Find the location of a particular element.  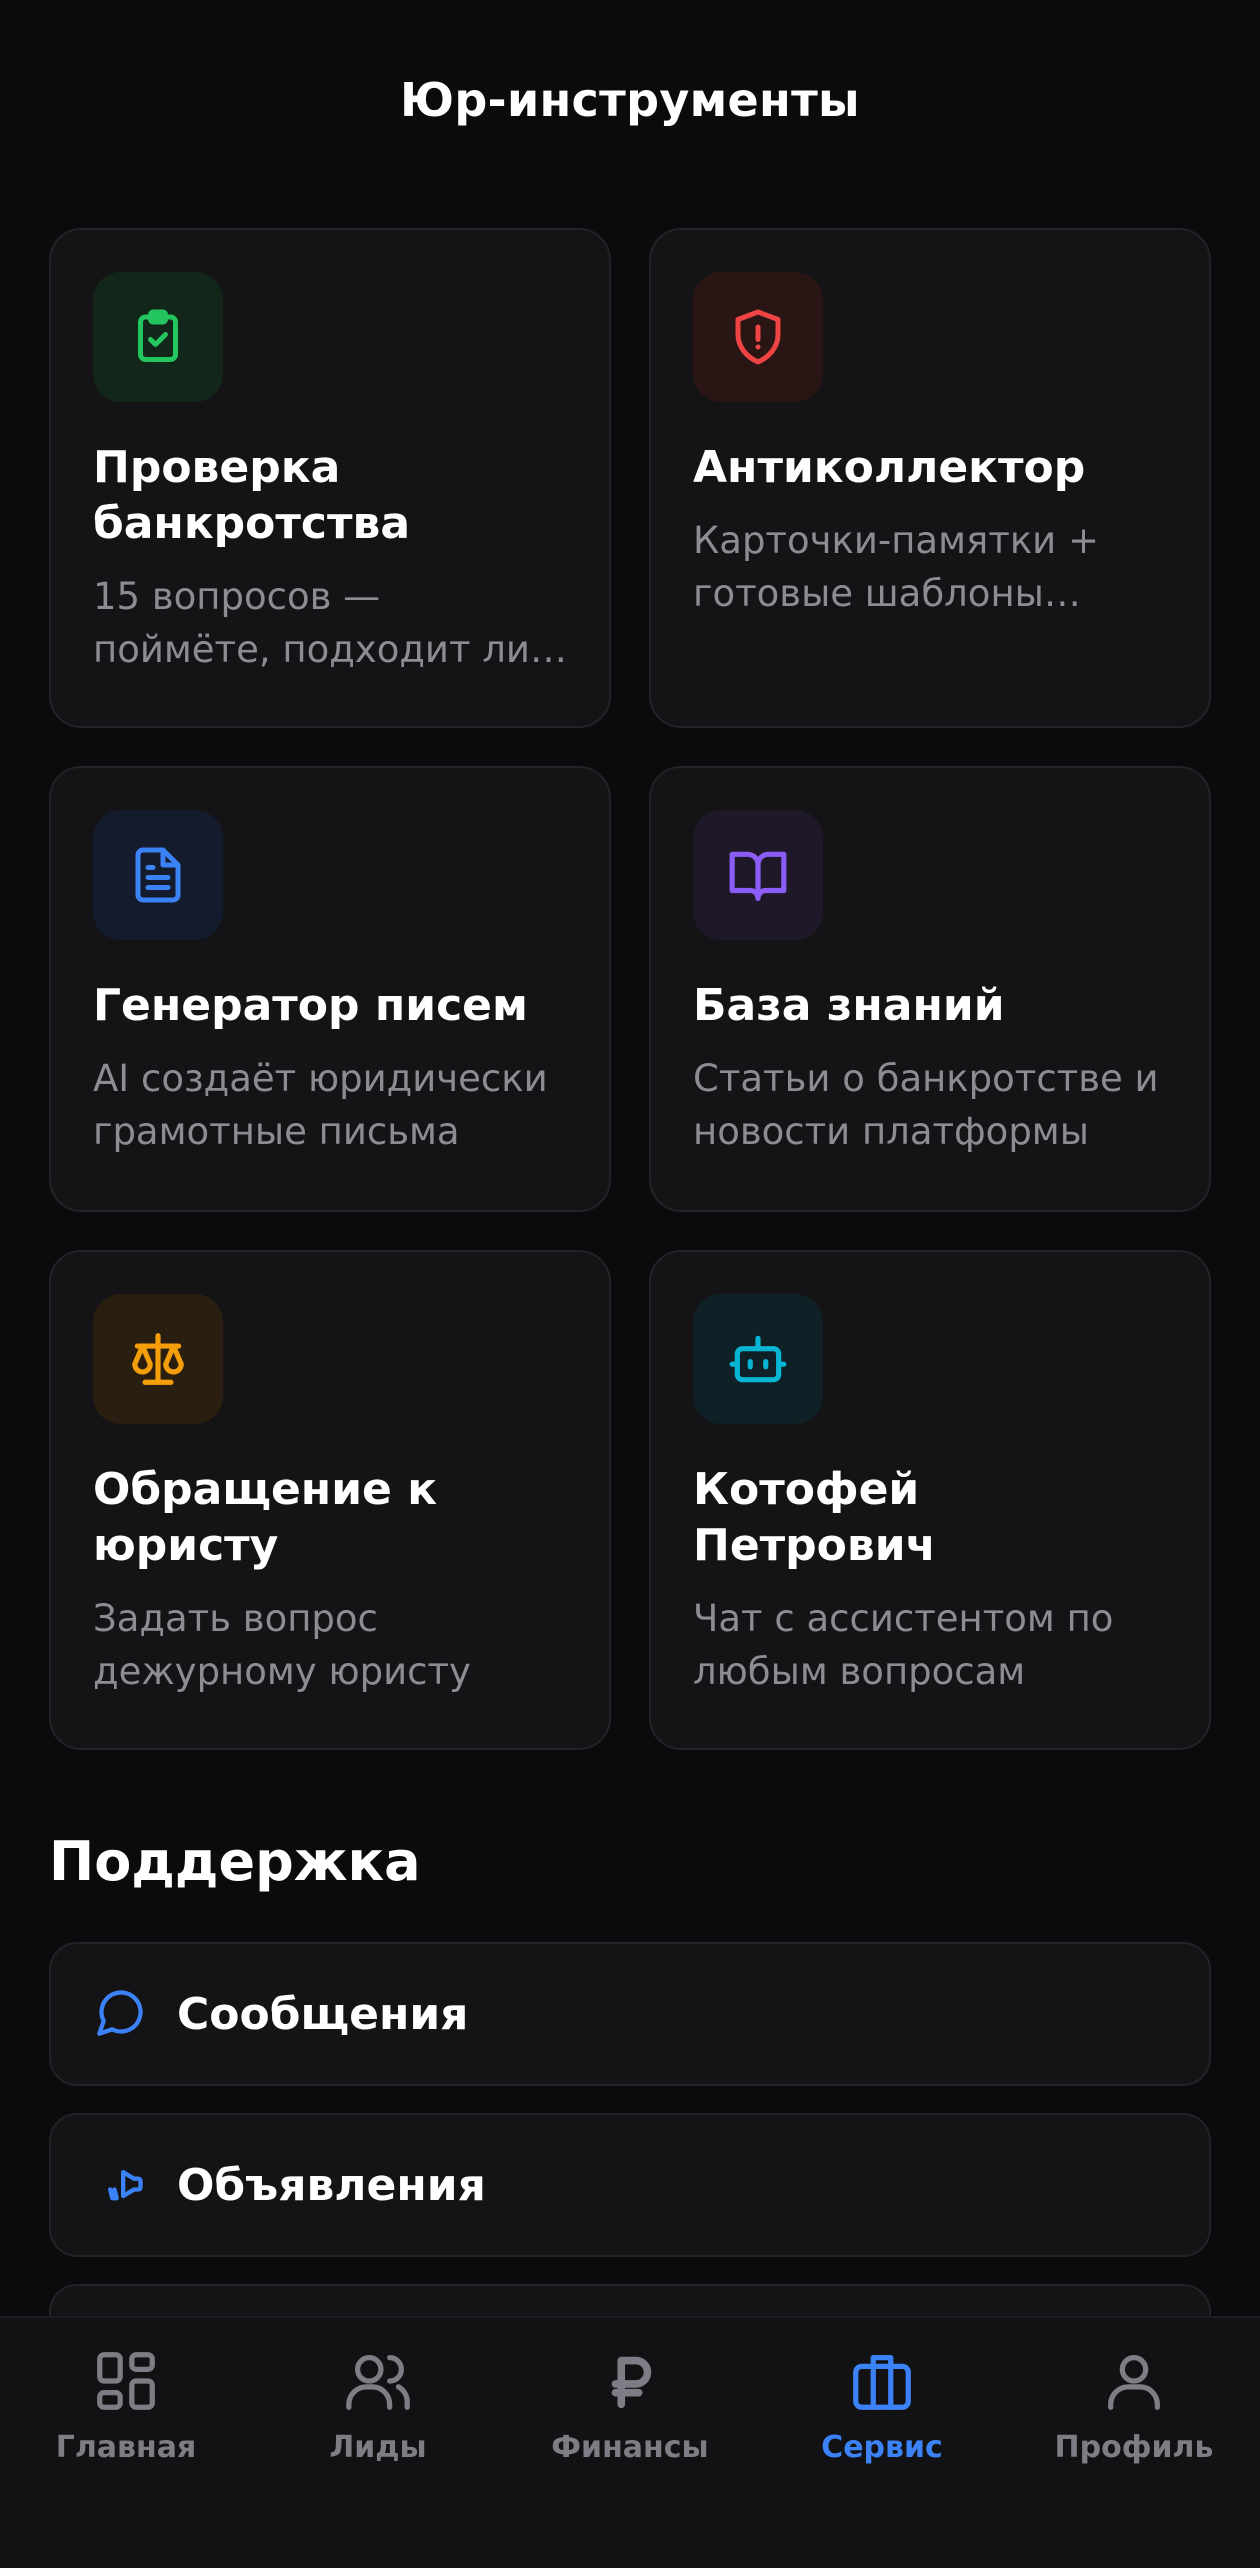

tab-label: Главная is located at coordinates (126, 2447).